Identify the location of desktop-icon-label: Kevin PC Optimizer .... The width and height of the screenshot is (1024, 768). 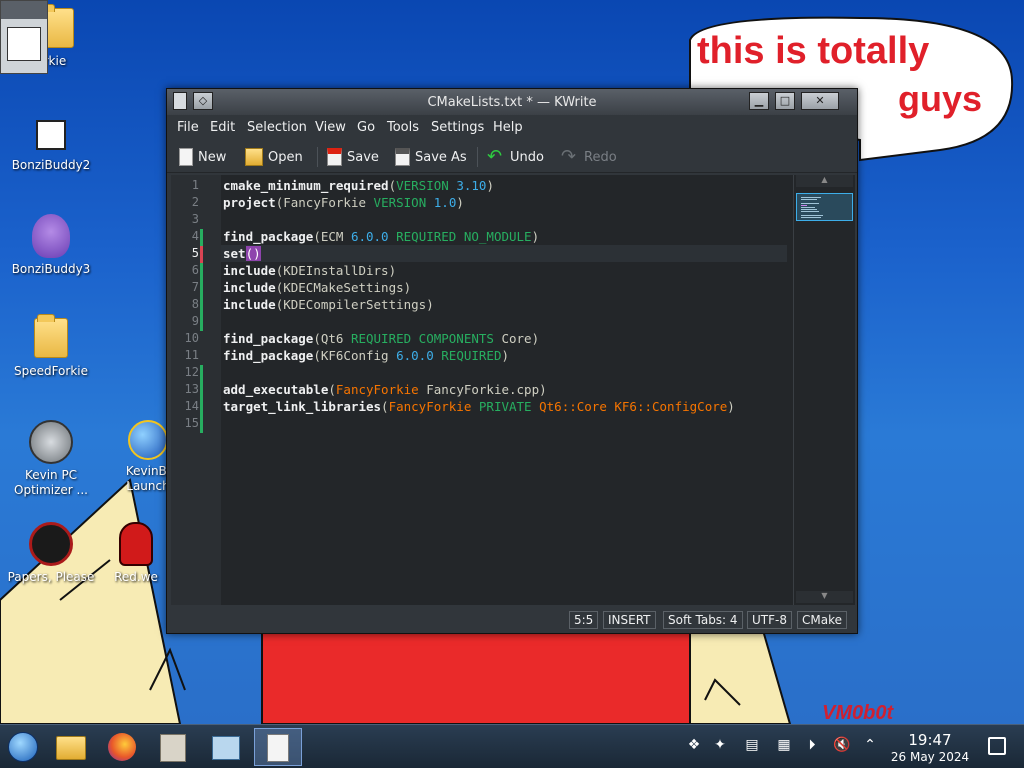
(51, 482).